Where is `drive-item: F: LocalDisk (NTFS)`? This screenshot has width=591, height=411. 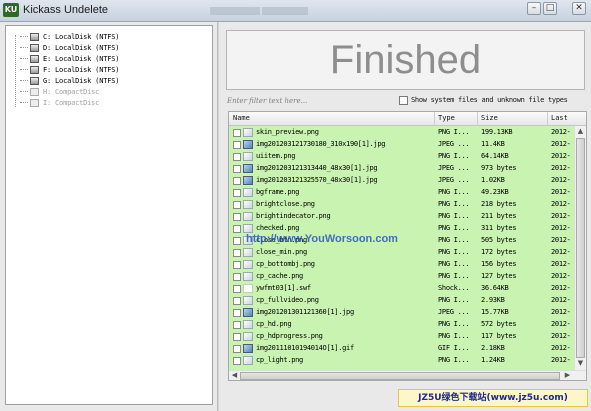 drive-item: F: LocalDisk (NTFS) is located at coordinates (69, 69).